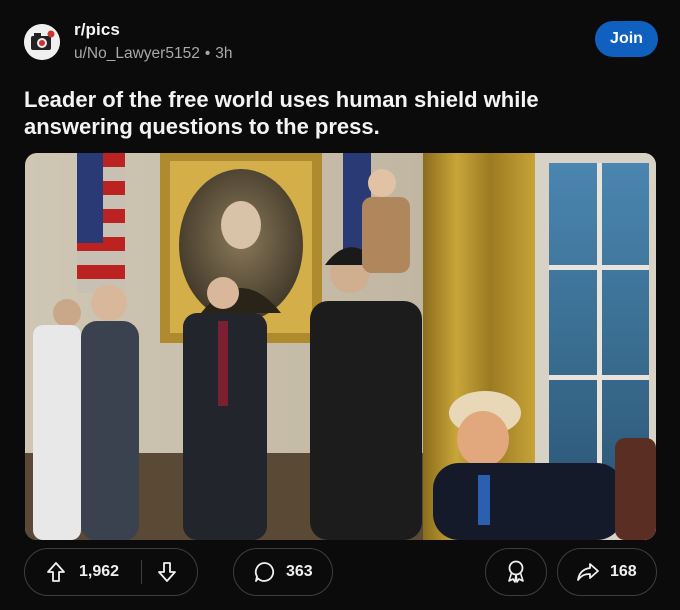  Describe the element at coordinates (99, 571) in the screenshot. I see `upvote-count: 1,962` at that location.